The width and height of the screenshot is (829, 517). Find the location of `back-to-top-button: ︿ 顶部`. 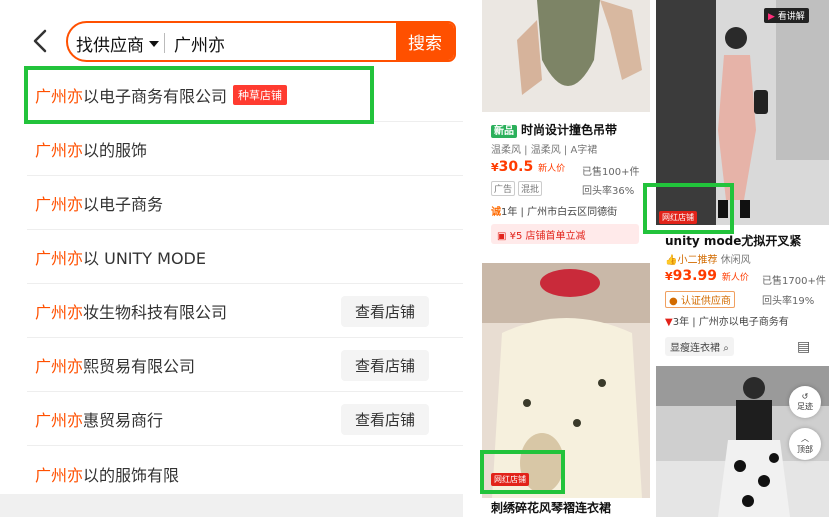

back-to-top-button: ︿ 顶部 is located at coordinates (805, 444).